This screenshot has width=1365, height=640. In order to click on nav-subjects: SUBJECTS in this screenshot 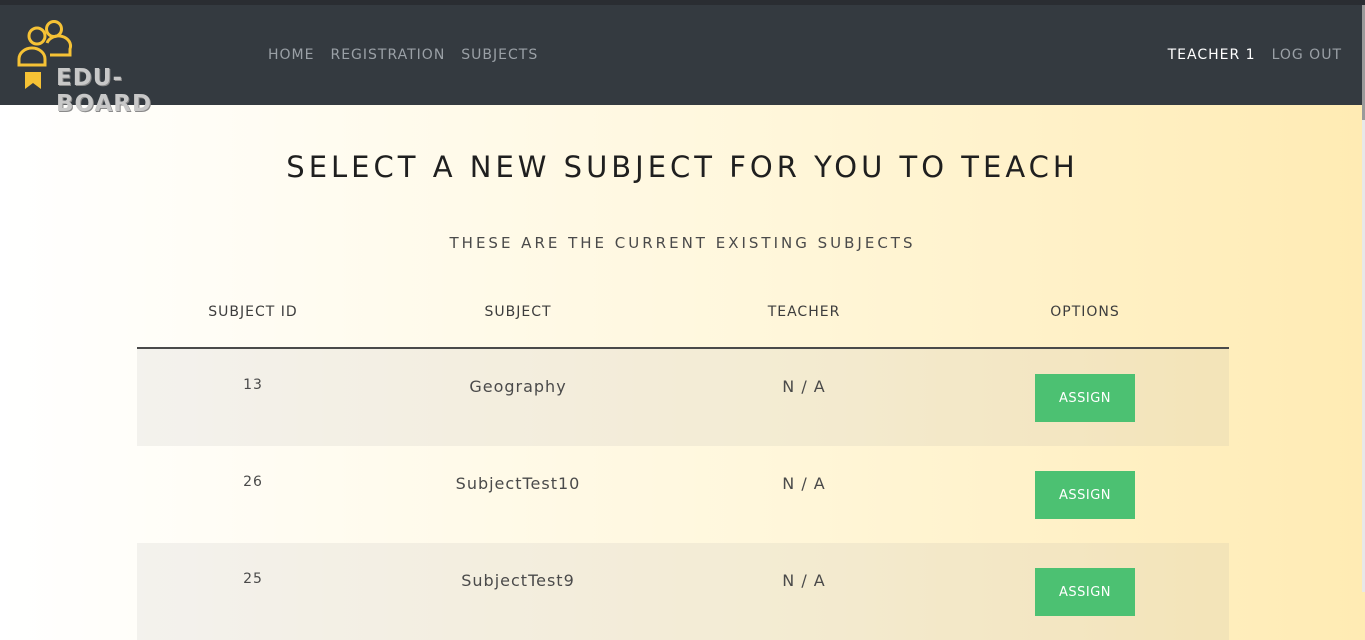, I will do `click(499, 55)`.